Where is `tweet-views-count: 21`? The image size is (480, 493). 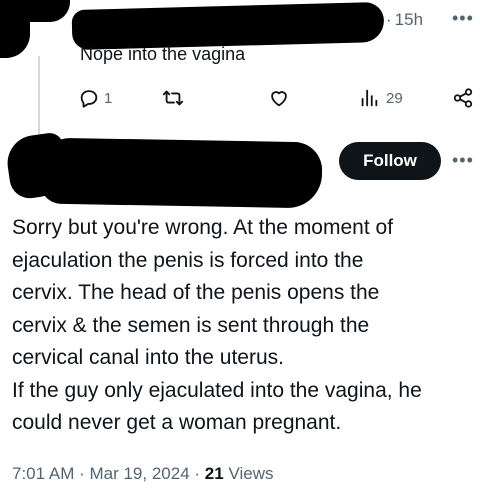 tweet-views-count: 21 is located at coordinates (214, 473).